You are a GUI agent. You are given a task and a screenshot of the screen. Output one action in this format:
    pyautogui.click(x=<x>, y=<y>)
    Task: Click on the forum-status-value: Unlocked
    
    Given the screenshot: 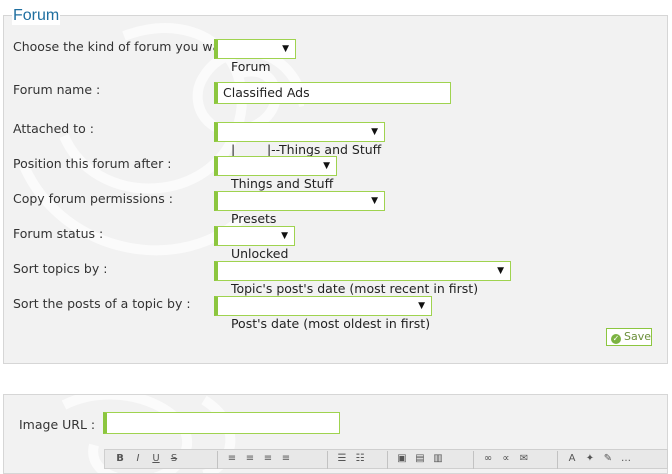 What is the action you would take?
    pyautogui.click(x=259, y=253)
    